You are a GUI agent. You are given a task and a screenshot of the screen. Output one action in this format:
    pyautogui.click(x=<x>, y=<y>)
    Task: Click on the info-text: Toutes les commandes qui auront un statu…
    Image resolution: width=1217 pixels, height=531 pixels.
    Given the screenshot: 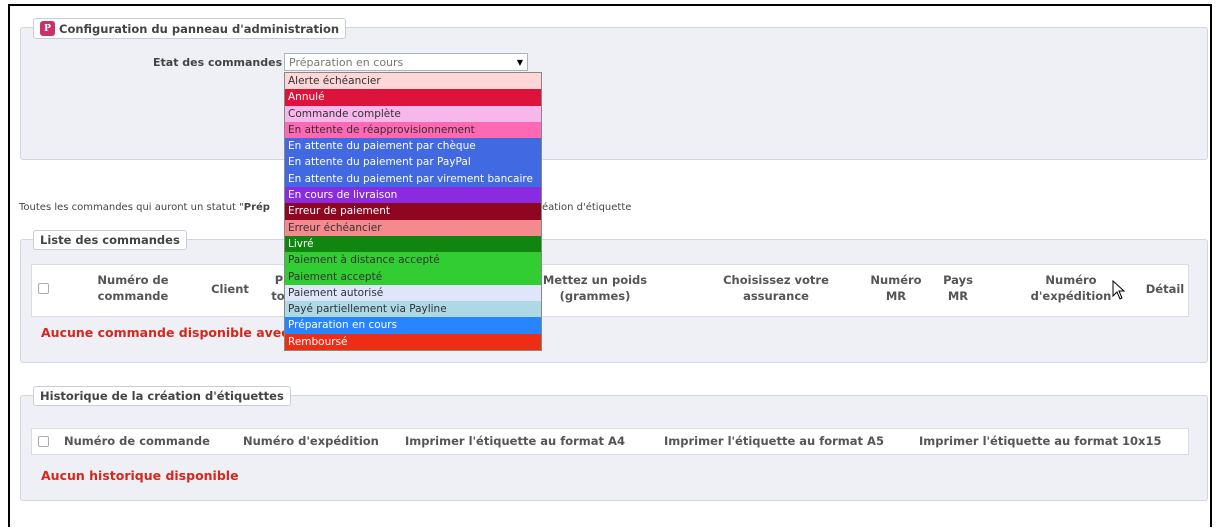 What is the action you would take?
    pyautogui.click(x=144, y=207)
    